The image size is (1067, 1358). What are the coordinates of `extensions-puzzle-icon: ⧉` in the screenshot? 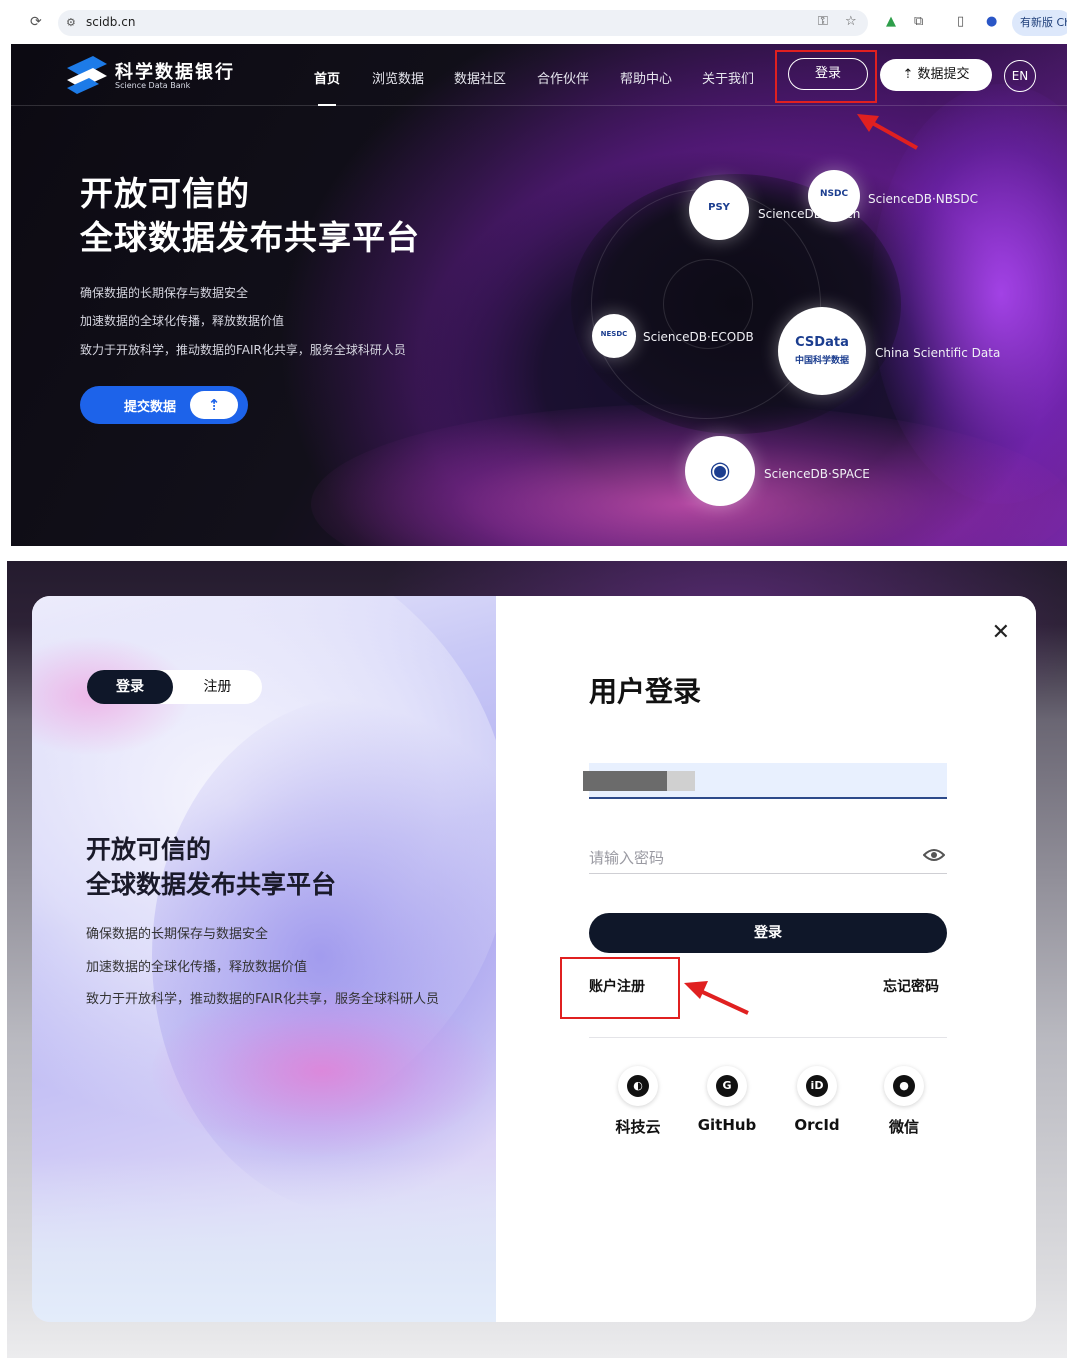 It's located at (918, 21).